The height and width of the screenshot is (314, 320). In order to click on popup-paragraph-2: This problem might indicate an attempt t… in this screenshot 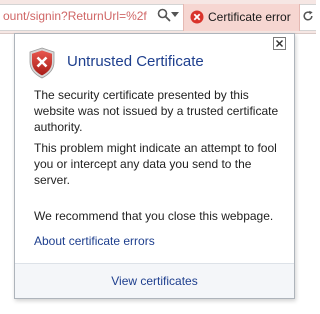, I will do `click(155, 164)`.